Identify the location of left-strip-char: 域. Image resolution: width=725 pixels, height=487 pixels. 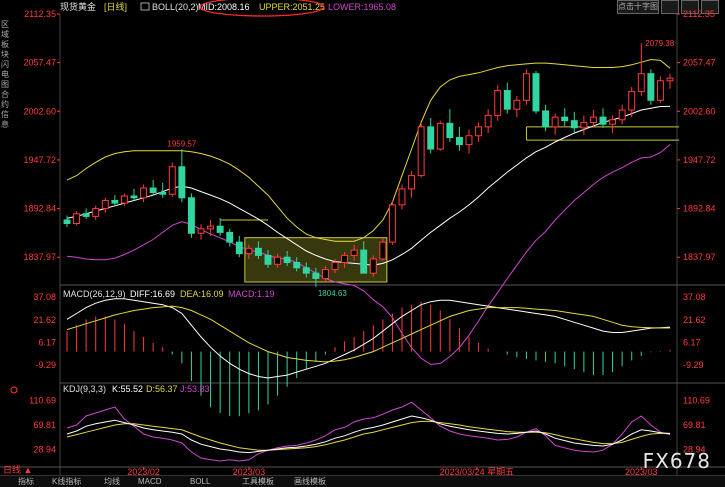
(5, 35).